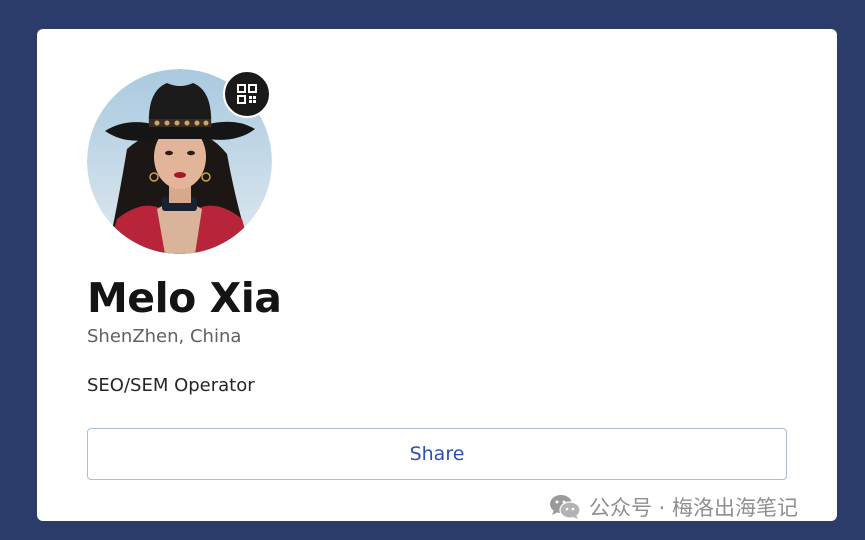 The image size is (865, 540). What do you see at coordinates (179, 161) in the screenshot?
I see `avatar-container` at bounding box center [179, 161].